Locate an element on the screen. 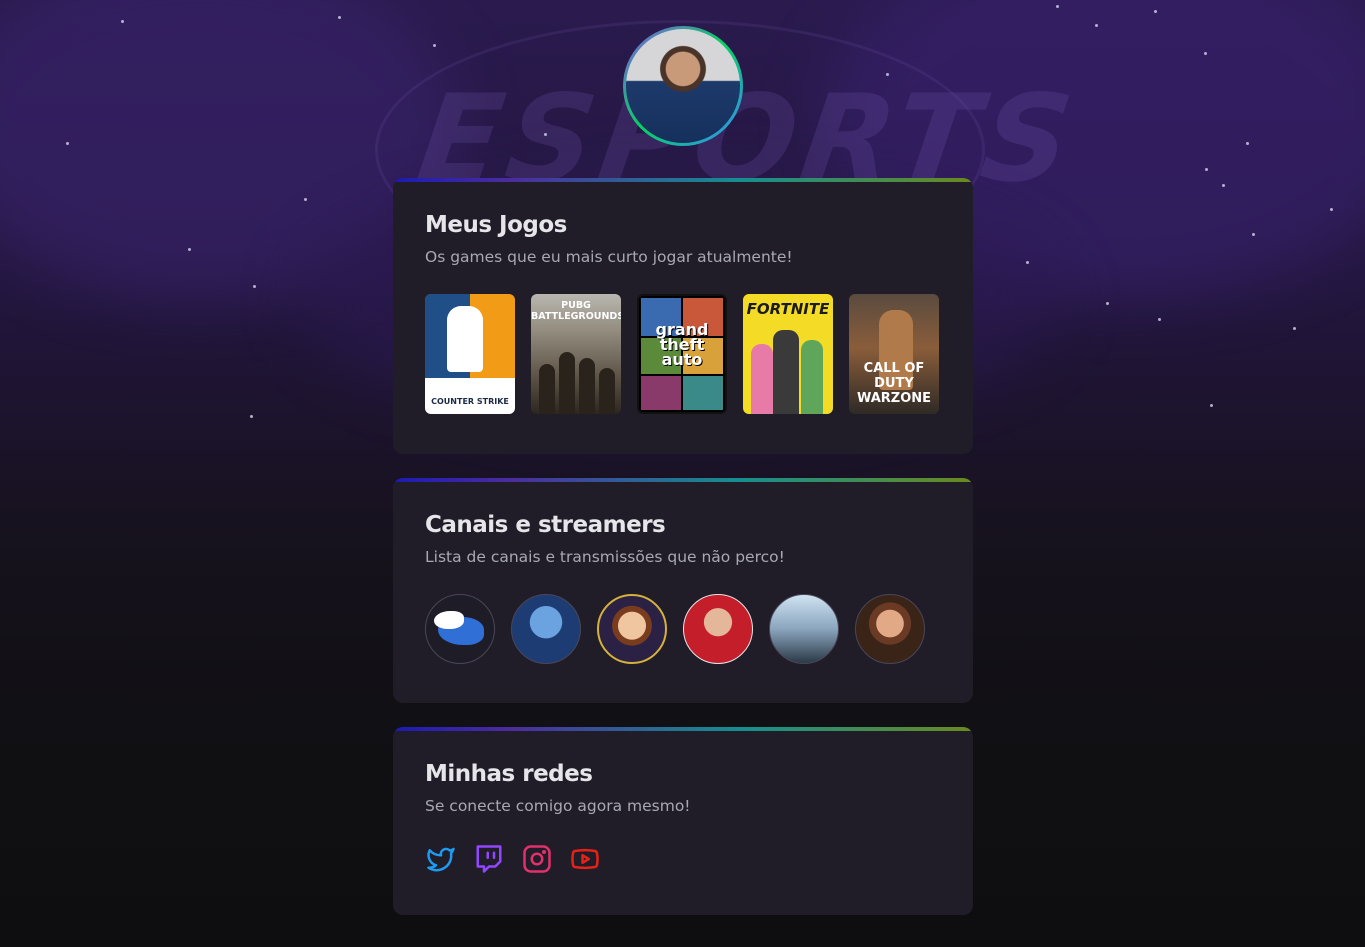  game-logo-text: CALL OF DUTY WARZONE is located at coordinates (894, 383).